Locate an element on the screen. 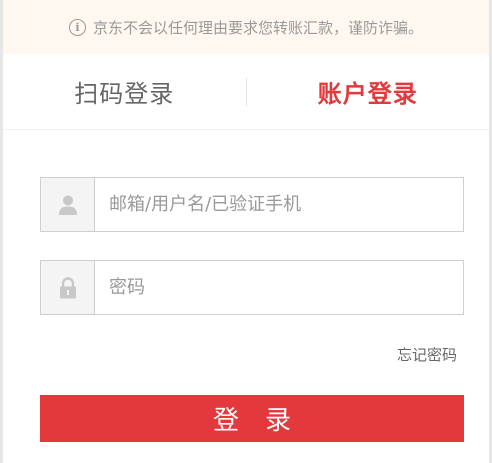 This screenshot has width=492, height=463. username-input is located at coordinates (279, 204).